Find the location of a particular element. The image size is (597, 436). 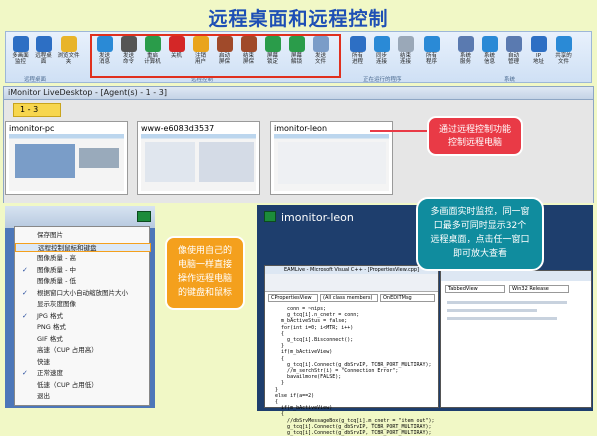

callout-text: 通过远程控制功能 控制远程电脑 is located at coordinates (474, 136).